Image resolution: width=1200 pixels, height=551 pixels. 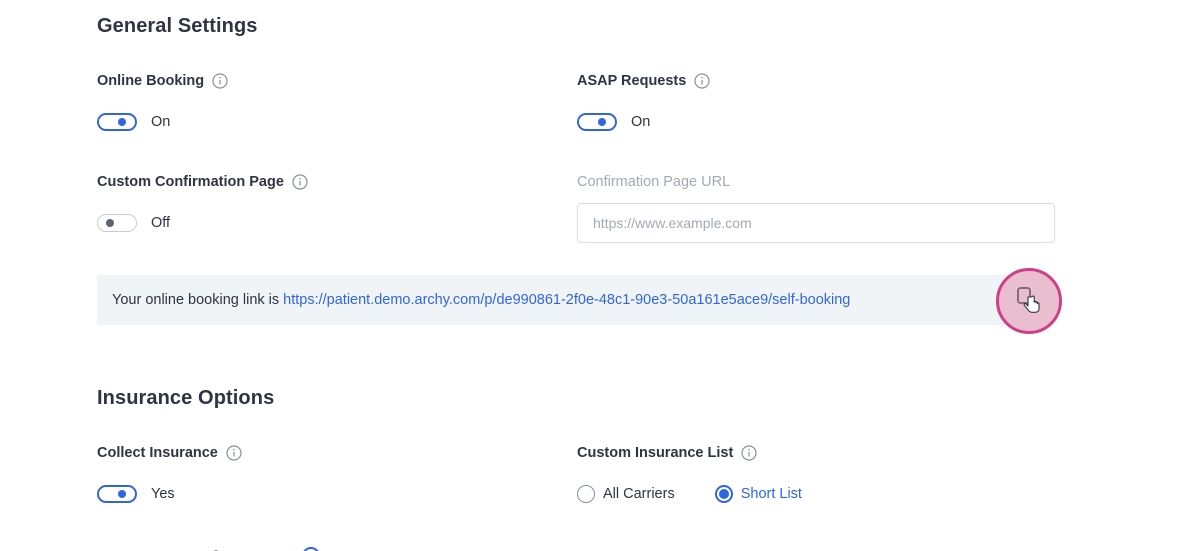 I want to click on asap-requests-label: ASAP Requests, so click(x=632, y=81).